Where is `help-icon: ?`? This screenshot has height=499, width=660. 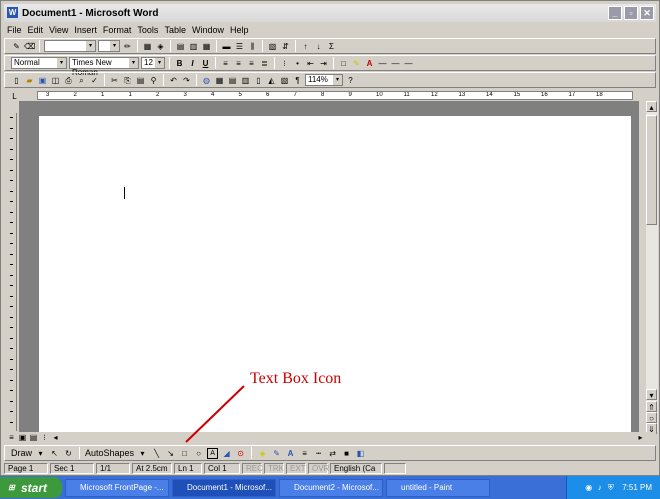 help-icon: ? is located at coordinates (350, 80).